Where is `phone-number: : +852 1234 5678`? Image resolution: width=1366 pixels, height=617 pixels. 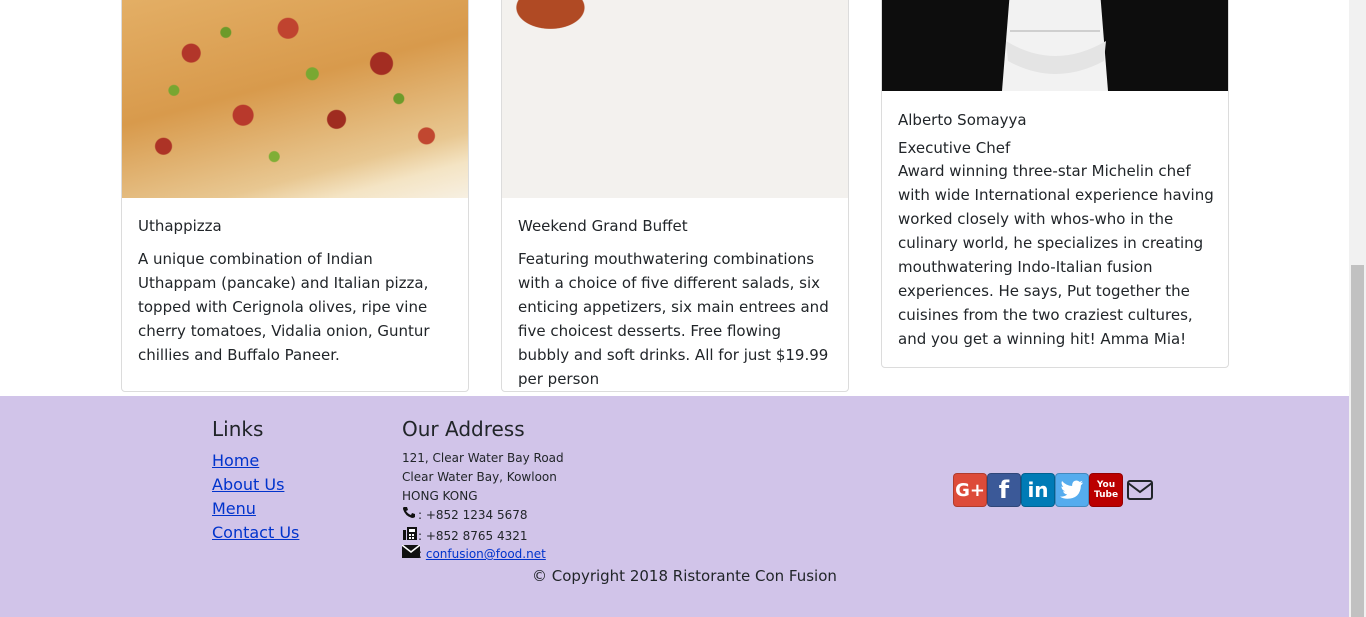
phone-number: : +852 1234 5678 is located at coordinates (473, 515).